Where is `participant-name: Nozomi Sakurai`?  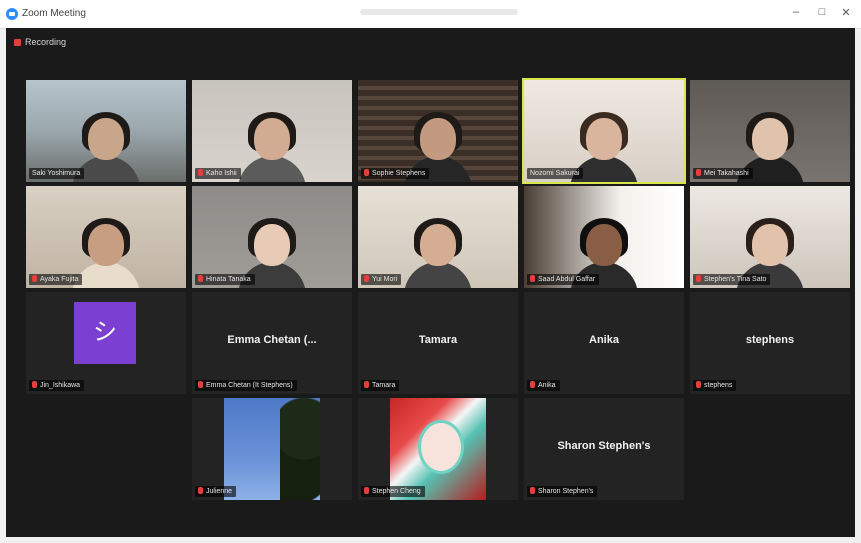 participant-name: Nozomi Sakurai is located at coordinates (555, 173).